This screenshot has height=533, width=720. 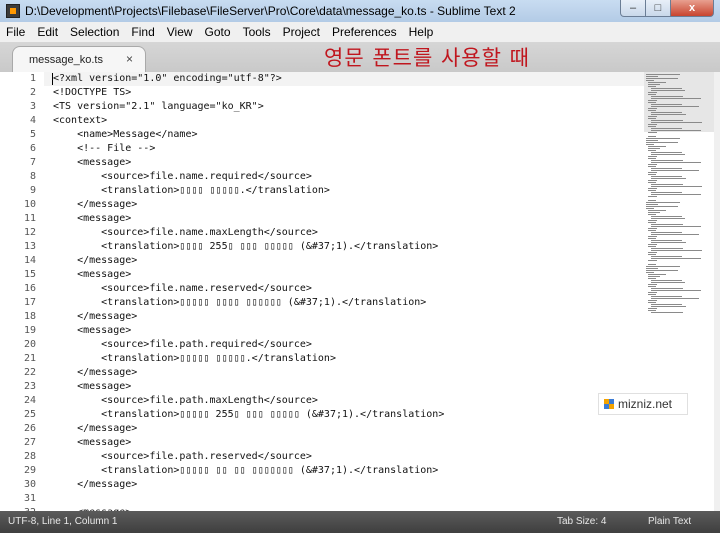 What do you see at coordinates (679, 291) in the screenshot?
I see `minimap` at bounding box center [679, 291].